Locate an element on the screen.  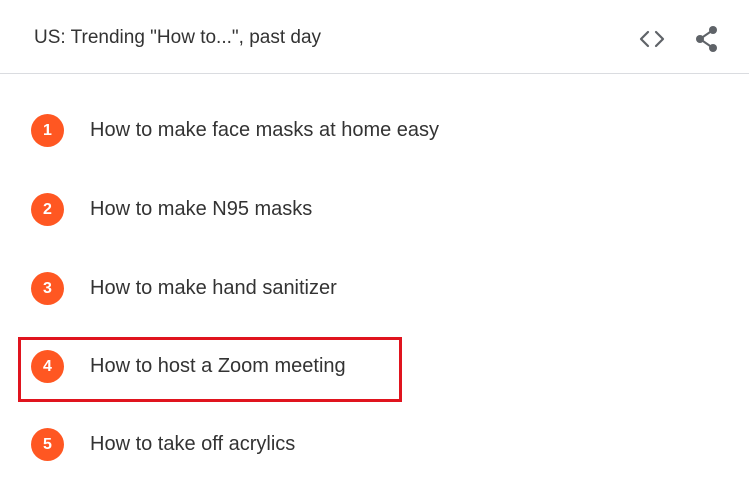
rank-badge: 4 is located at coordinates (47, 366).